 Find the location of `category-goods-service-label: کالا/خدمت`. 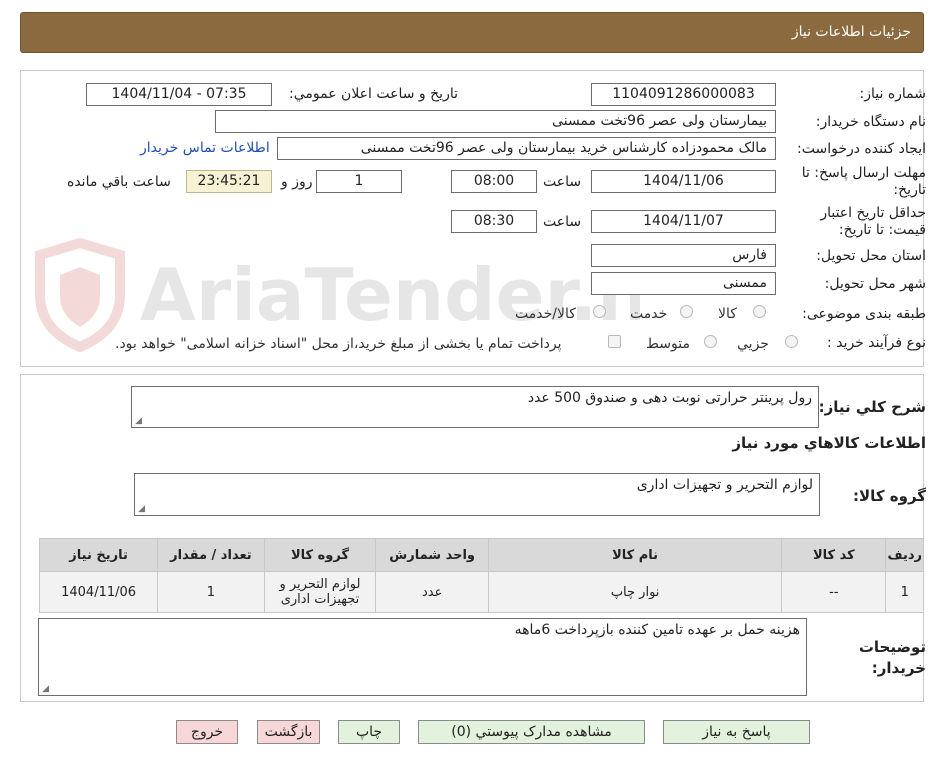

category-goods-service-label: کالا/خدمت is located at coordinates (545, 314).